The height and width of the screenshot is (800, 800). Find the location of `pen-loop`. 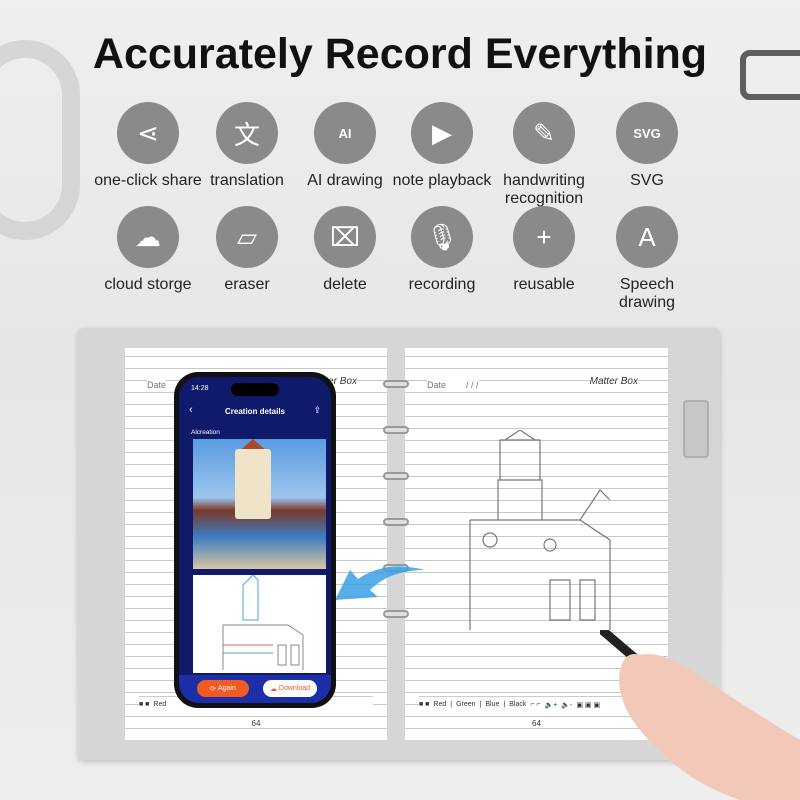

pen-loop is located at coordinates (696, 429).